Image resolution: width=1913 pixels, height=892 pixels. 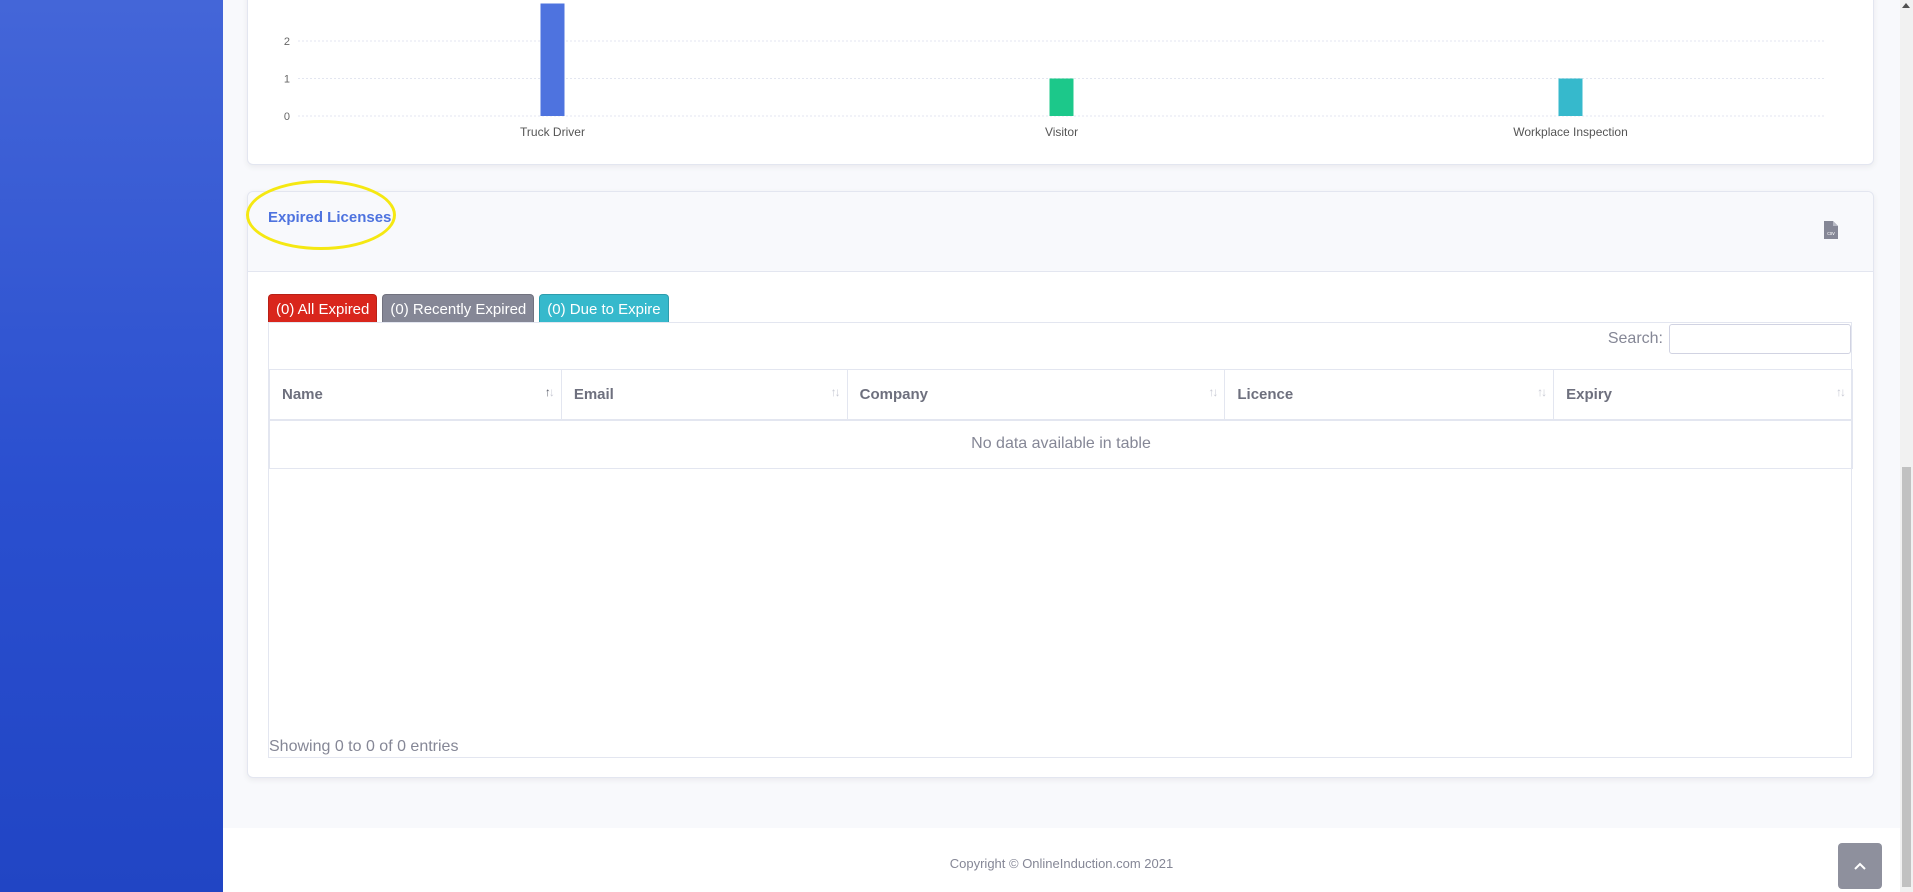 What do you see at coordinates (593, 394) in the screenshot?
I see `column-label: Email` at bounding box center [593, 394].